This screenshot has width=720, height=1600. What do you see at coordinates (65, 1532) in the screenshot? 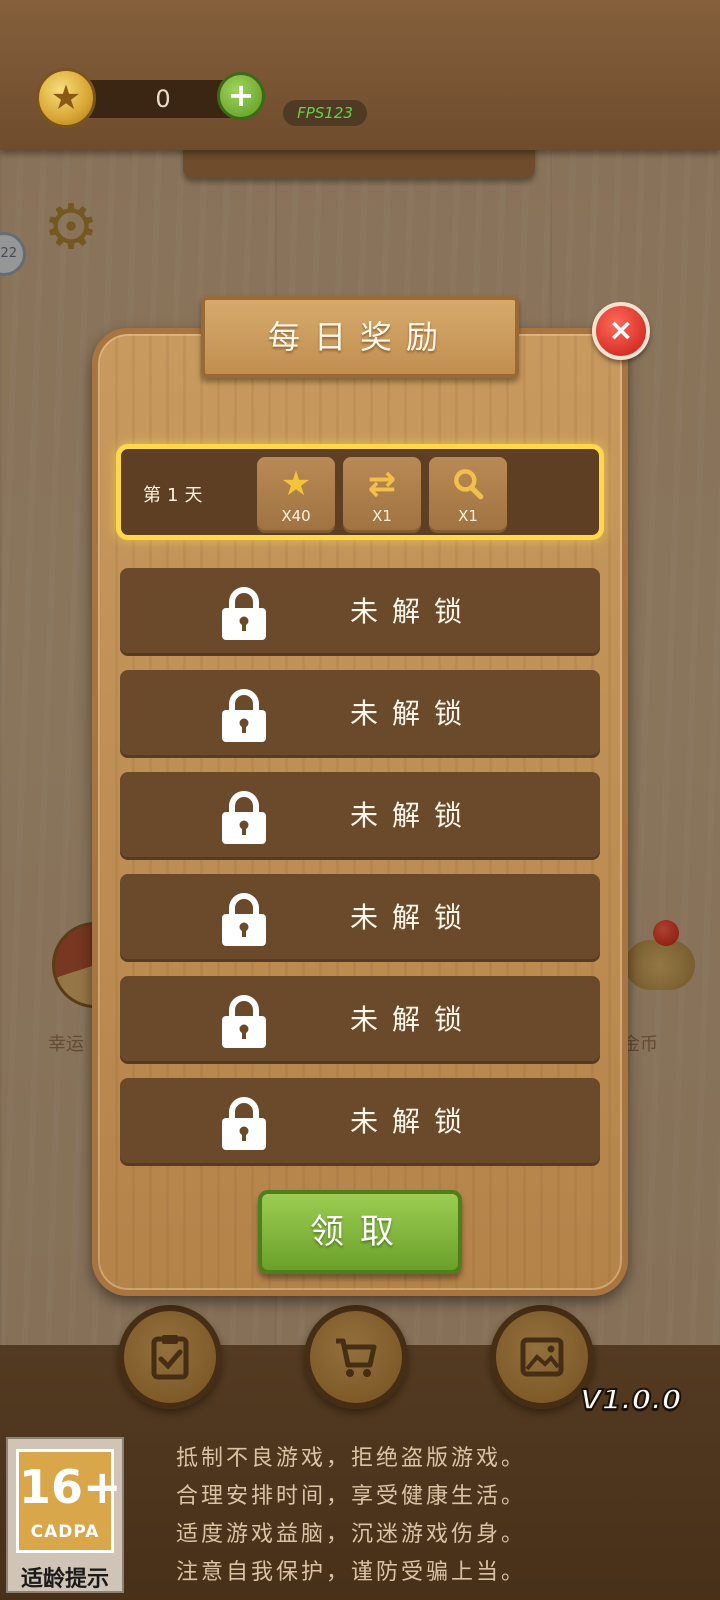
I see `age-rating-org: CADPA` at bounding box center [65, 1532].